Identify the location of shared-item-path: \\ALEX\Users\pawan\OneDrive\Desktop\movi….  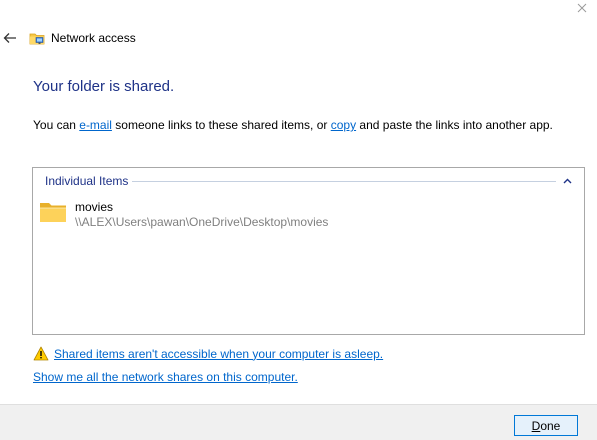
(202, 222).